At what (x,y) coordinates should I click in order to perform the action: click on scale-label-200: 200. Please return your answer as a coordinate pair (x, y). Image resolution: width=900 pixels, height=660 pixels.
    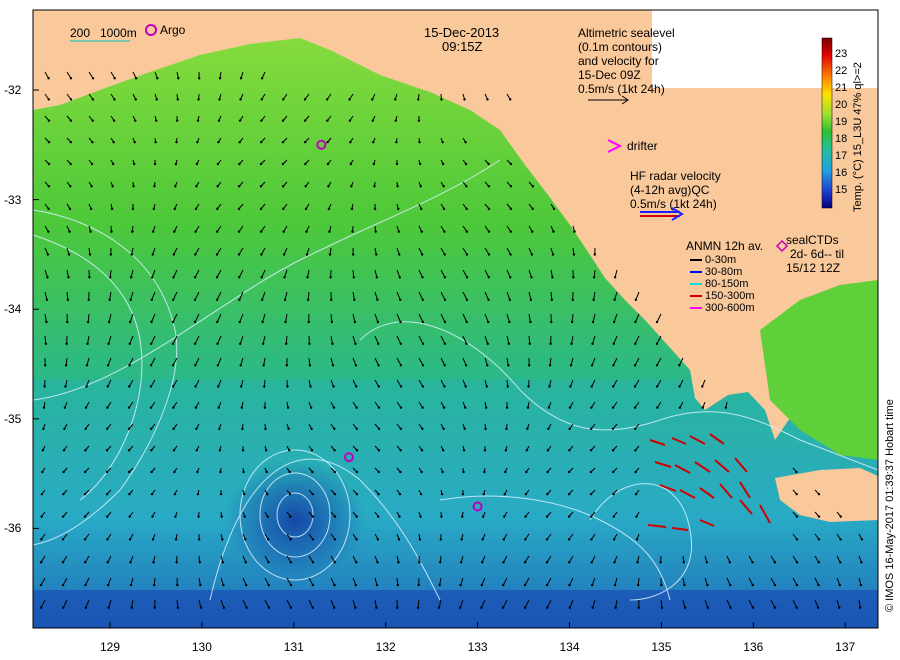
    Looking at the image, I should click on (80, 33).